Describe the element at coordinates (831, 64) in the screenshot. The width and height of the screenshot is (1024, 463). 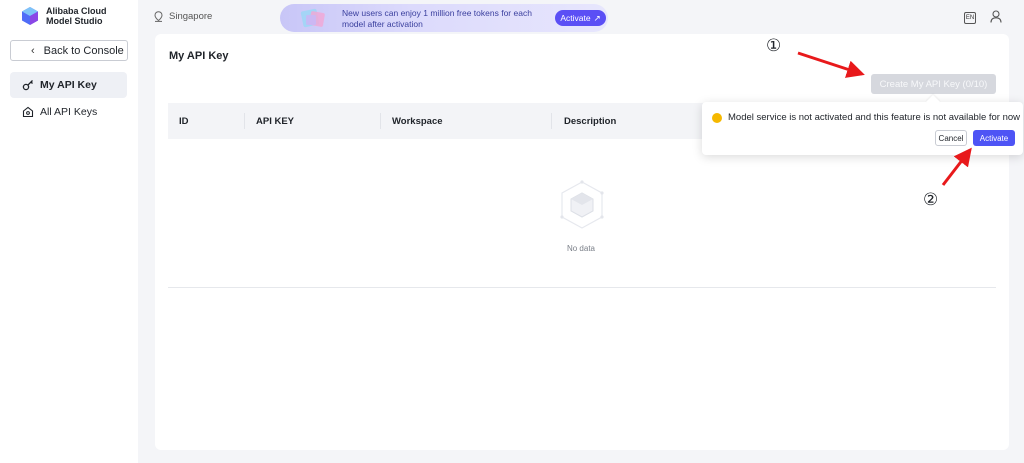
I see `arrow-to-create-button` at that location.